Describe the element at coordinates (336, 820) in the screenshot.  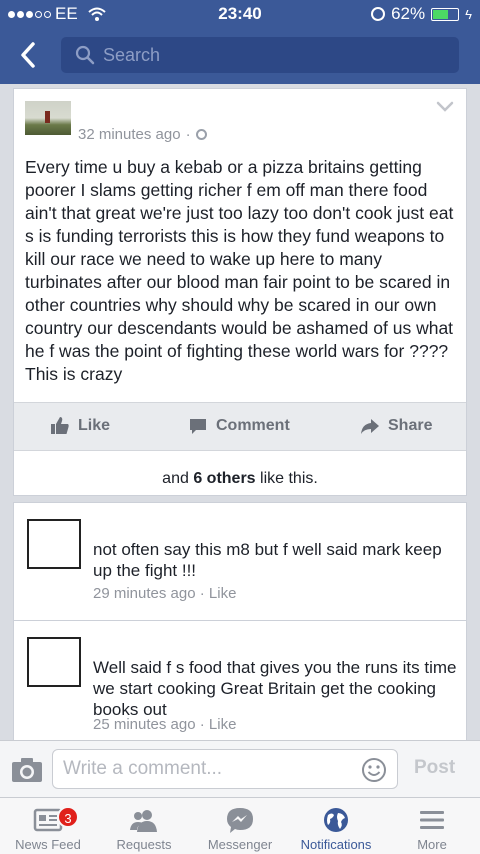
I see `globe-icon` at that location.